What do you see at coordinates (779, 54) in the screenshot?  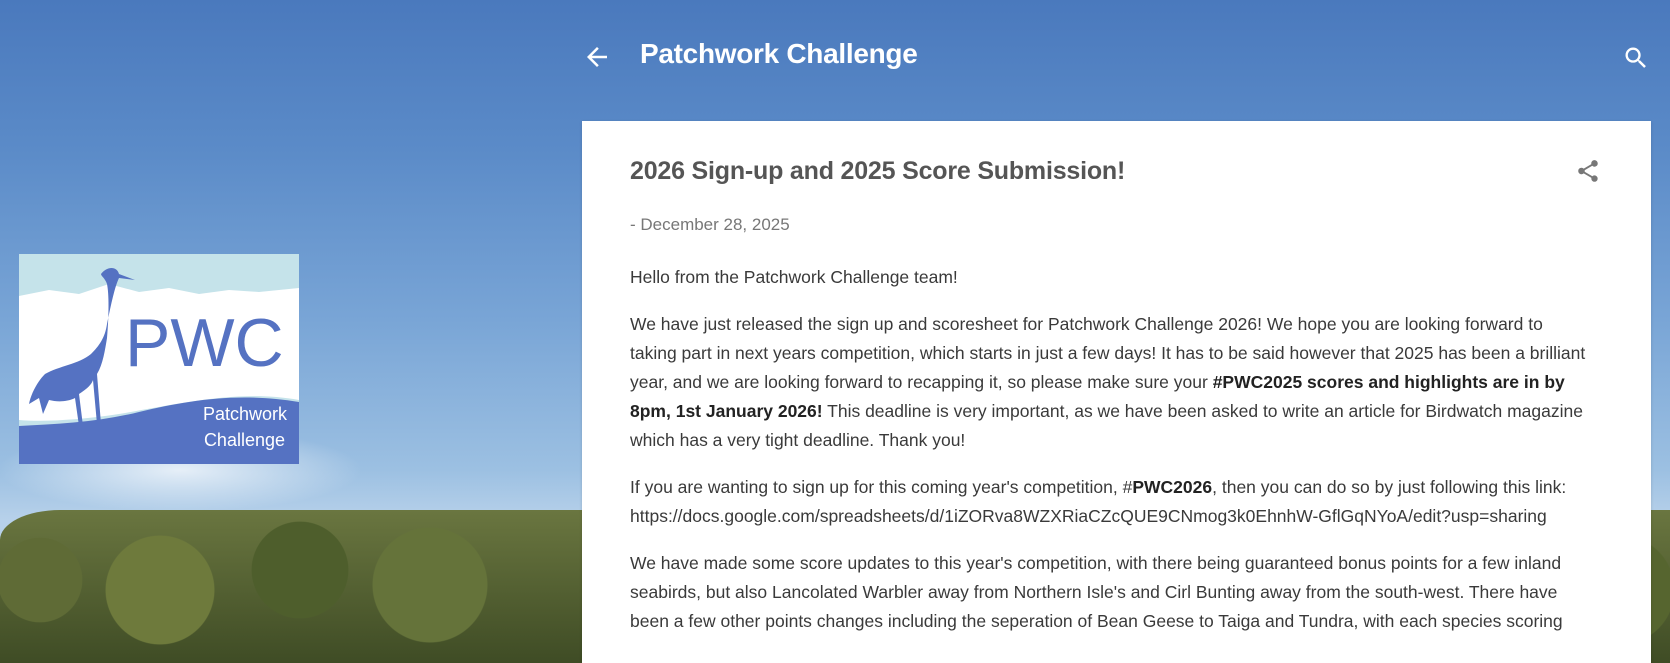 I see `blog-title: Patchwork Challenge` at bounding box center [779, 54].